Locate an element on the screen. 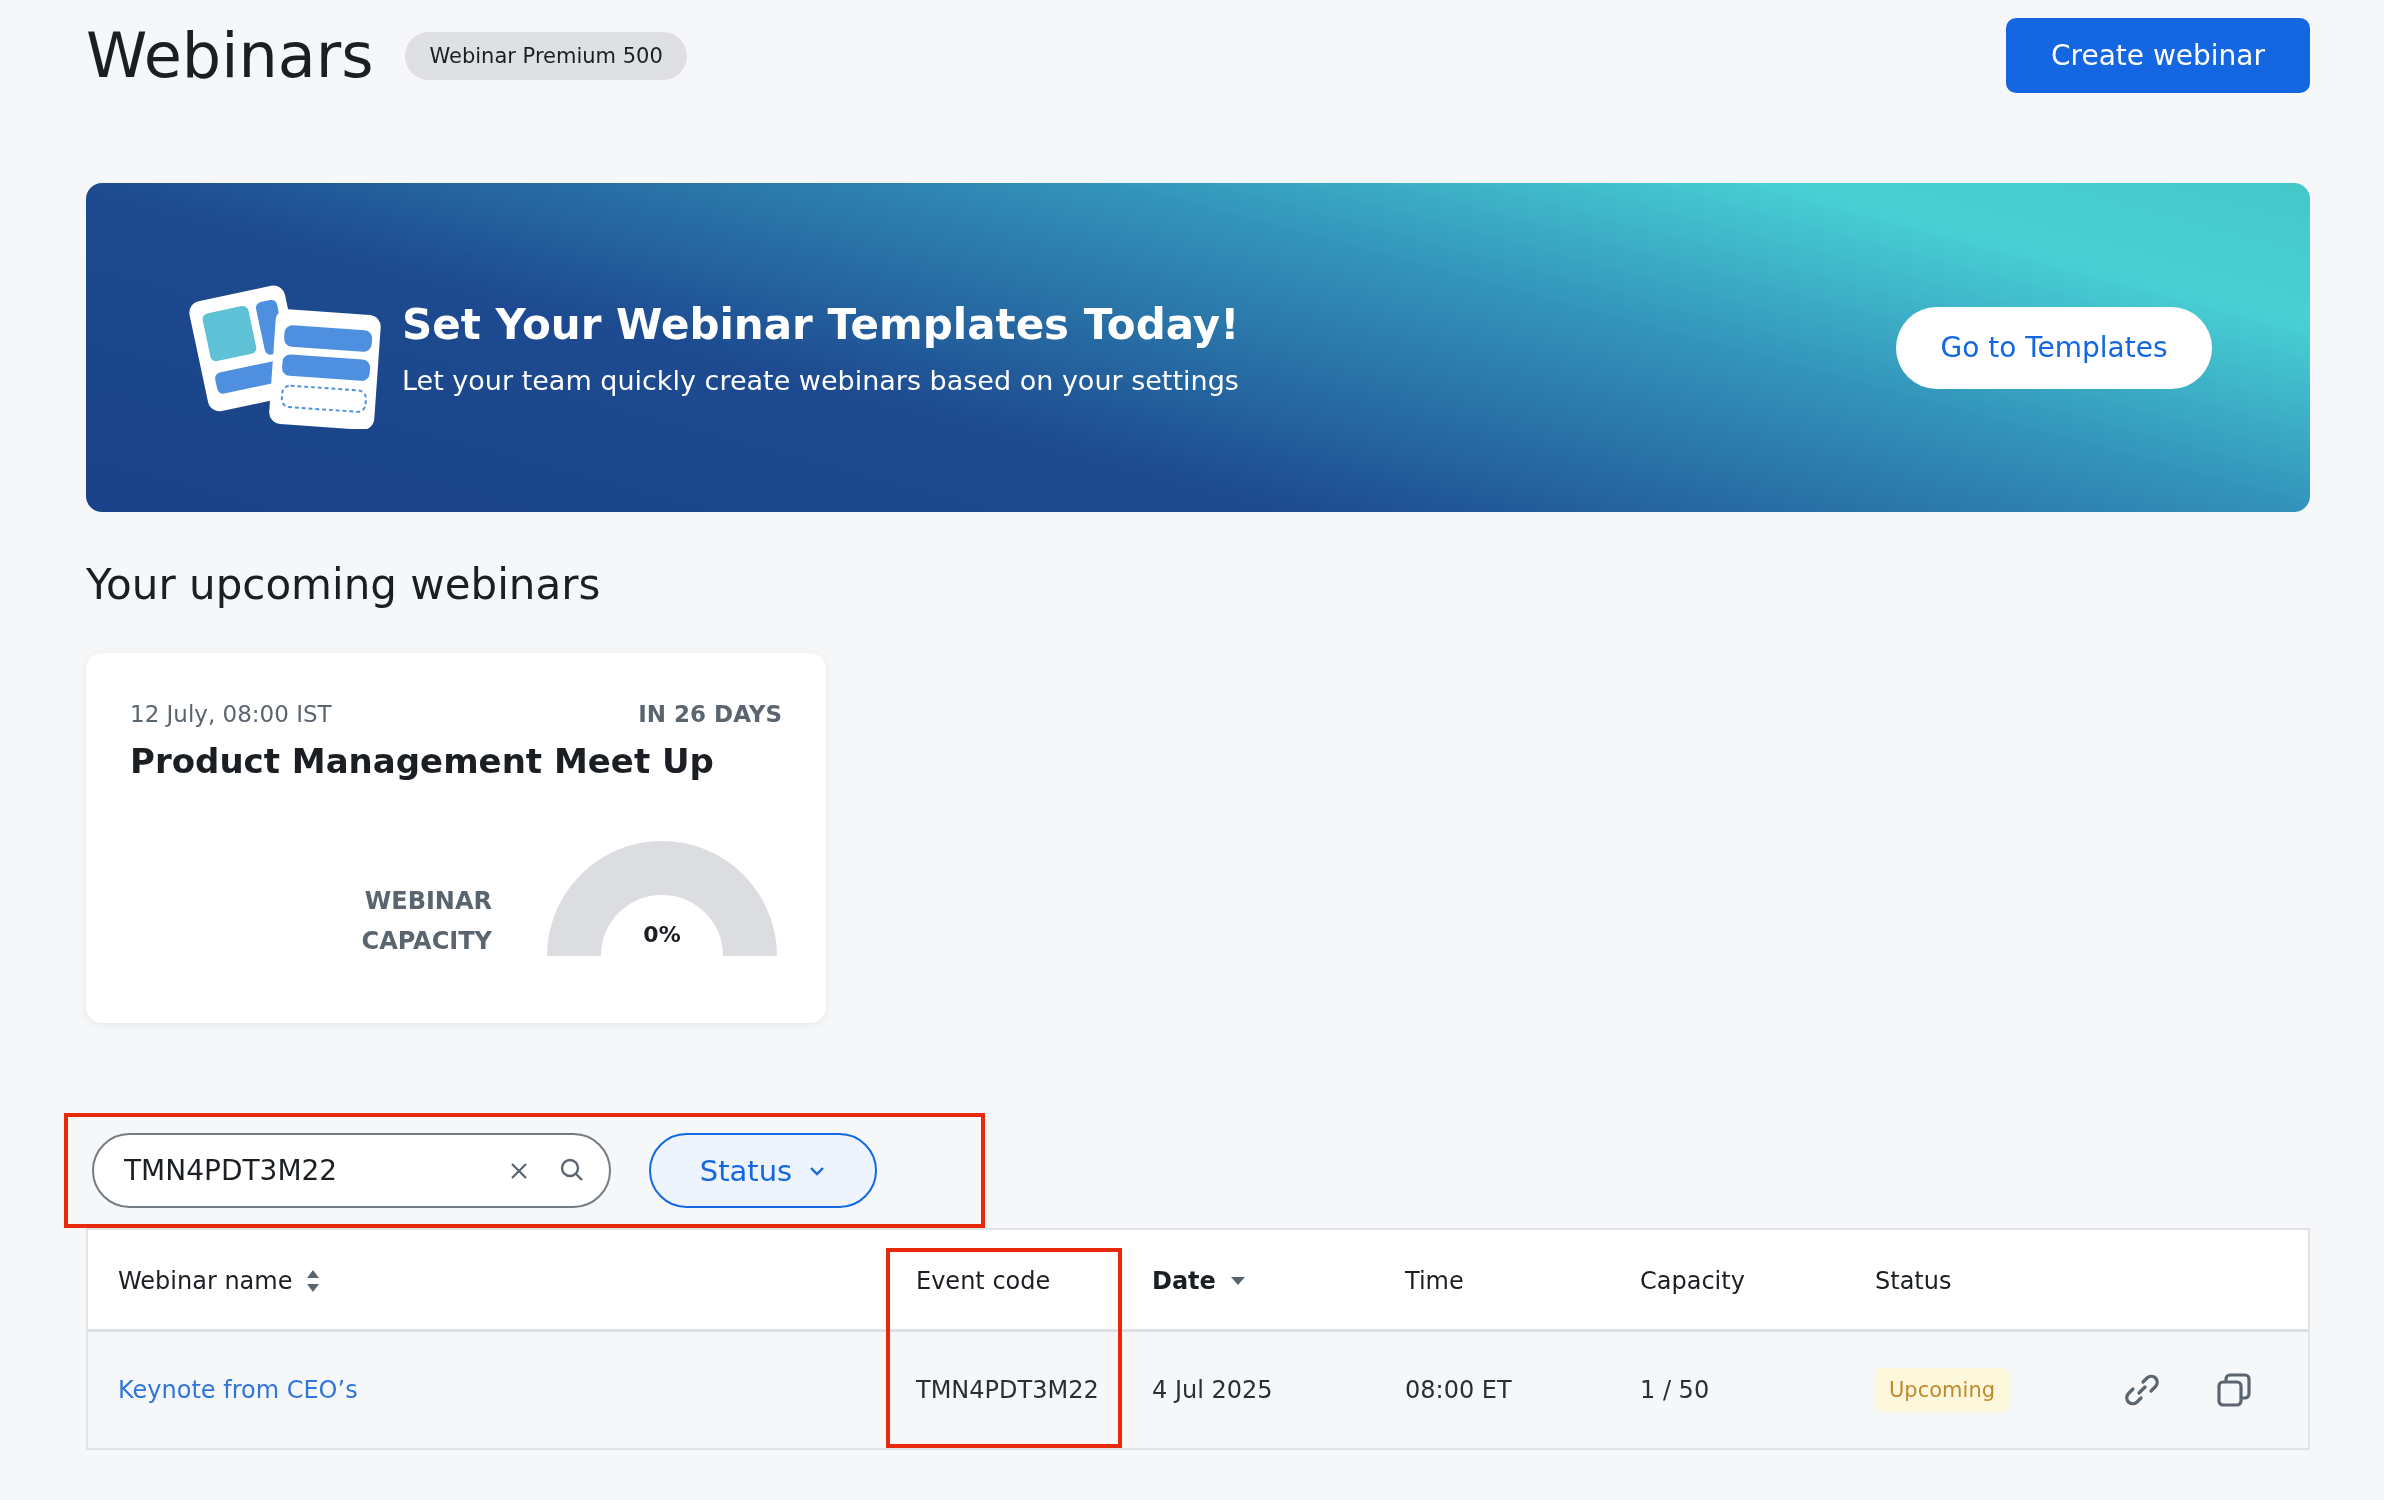 The height and width of the screenshot is (1500, 2384). table-cell: 1 / 50 is located at coordinates (1675, 1390).